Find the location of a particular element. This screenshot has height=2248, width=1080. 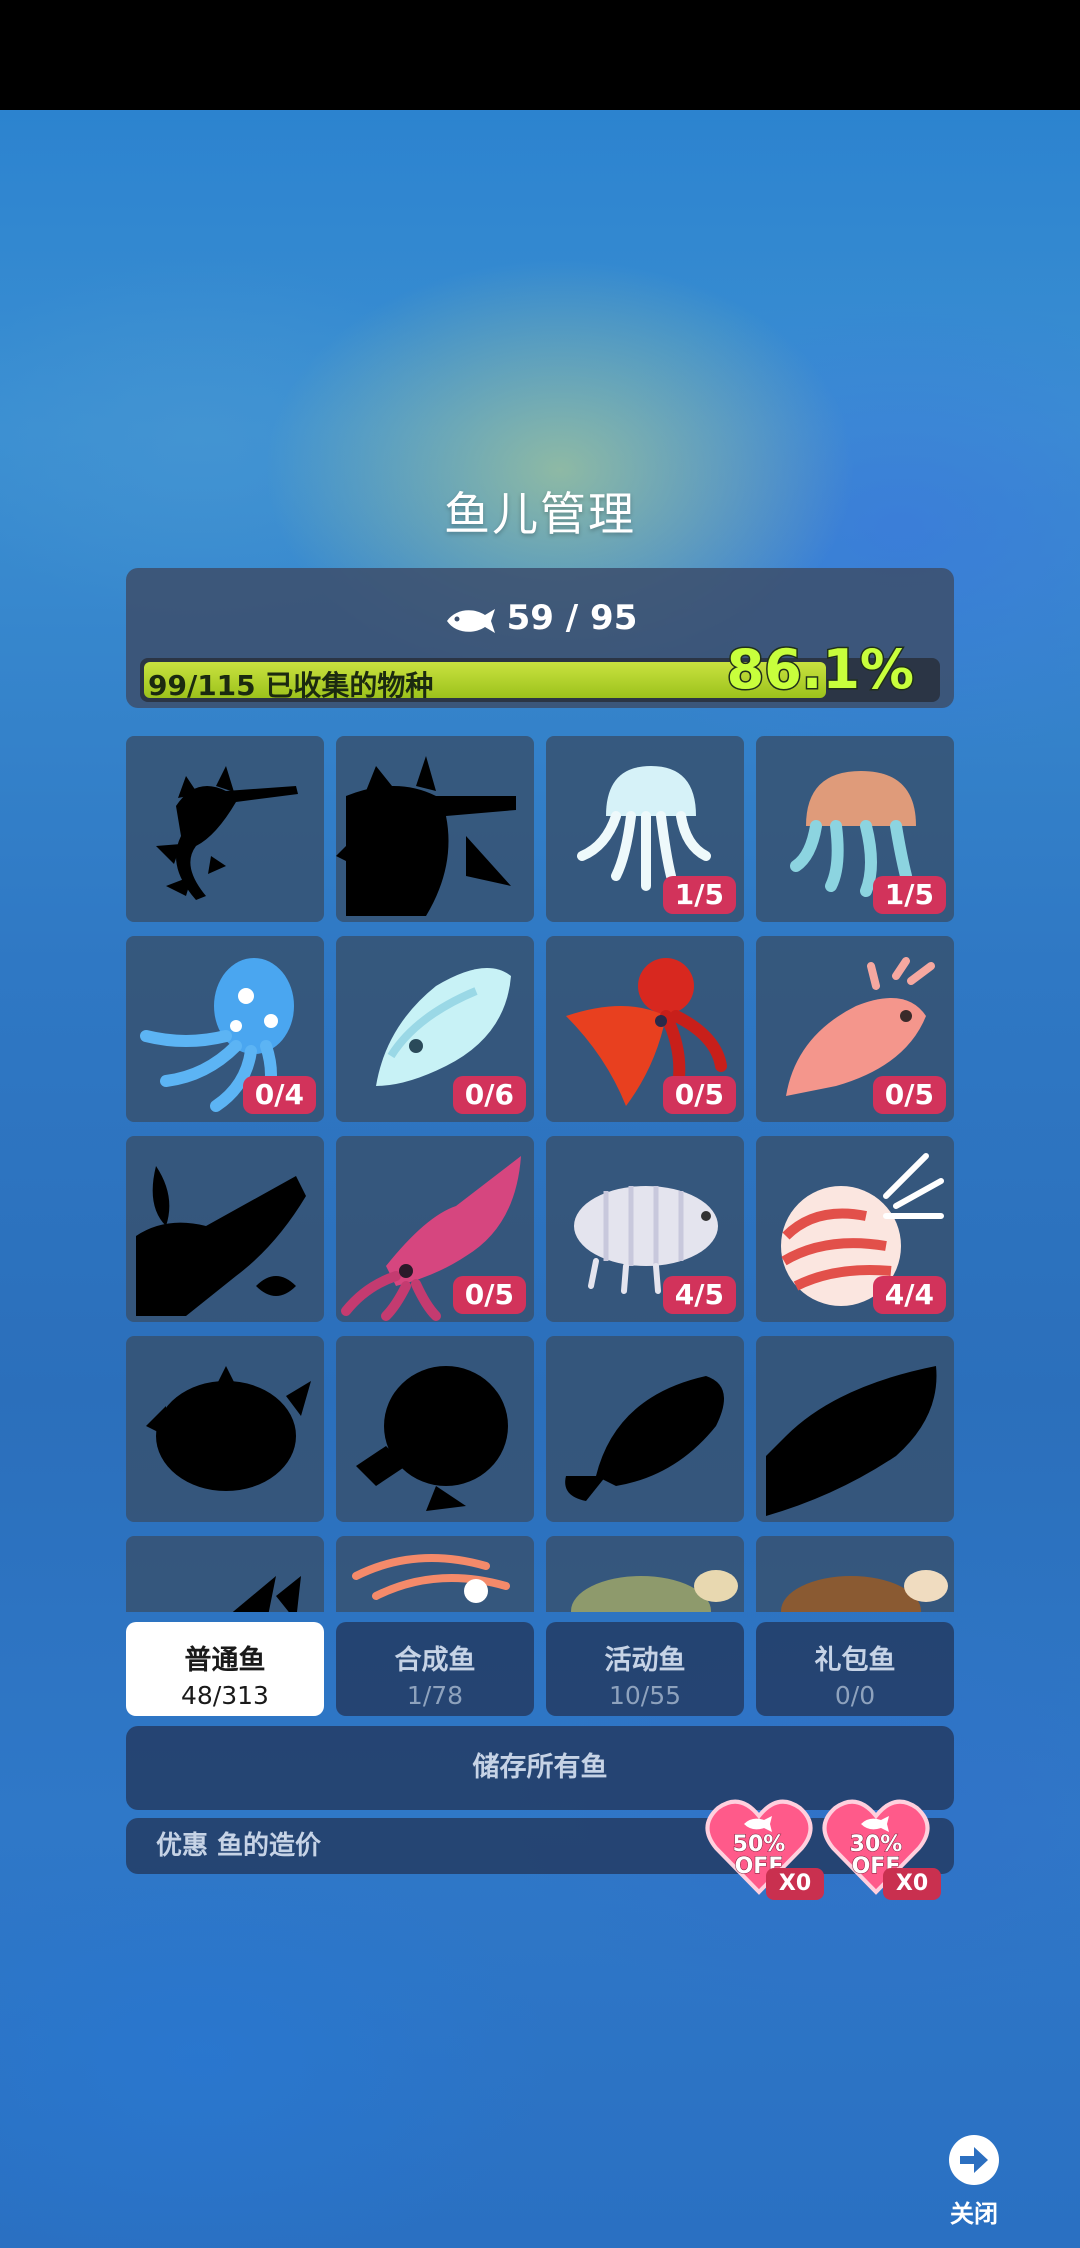

tab-normal-fish: 普通鱼 48/313 is located at coordinates (225, 1669).